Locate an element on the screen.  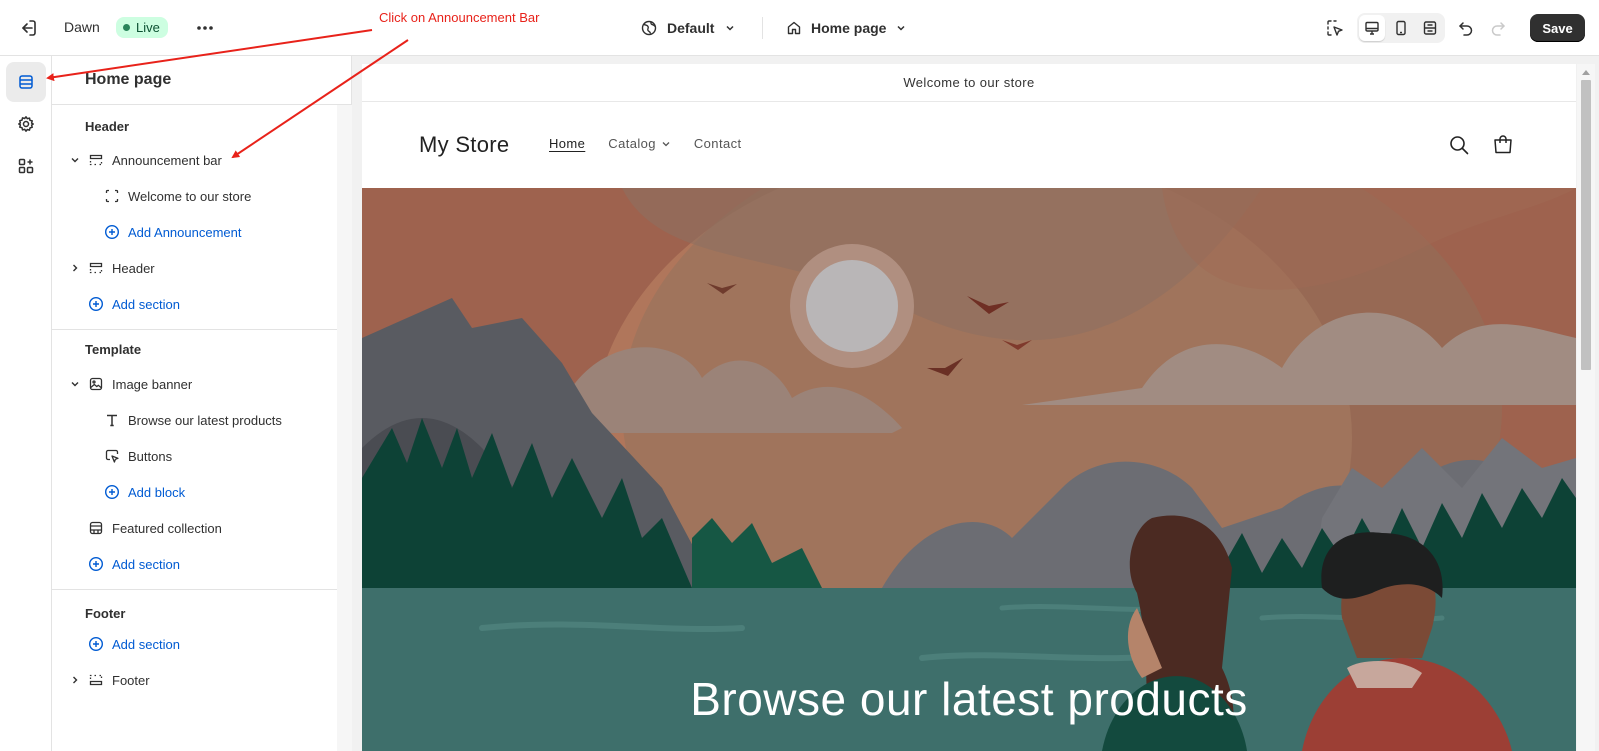
text-icon is located at coordinates (112, 420).